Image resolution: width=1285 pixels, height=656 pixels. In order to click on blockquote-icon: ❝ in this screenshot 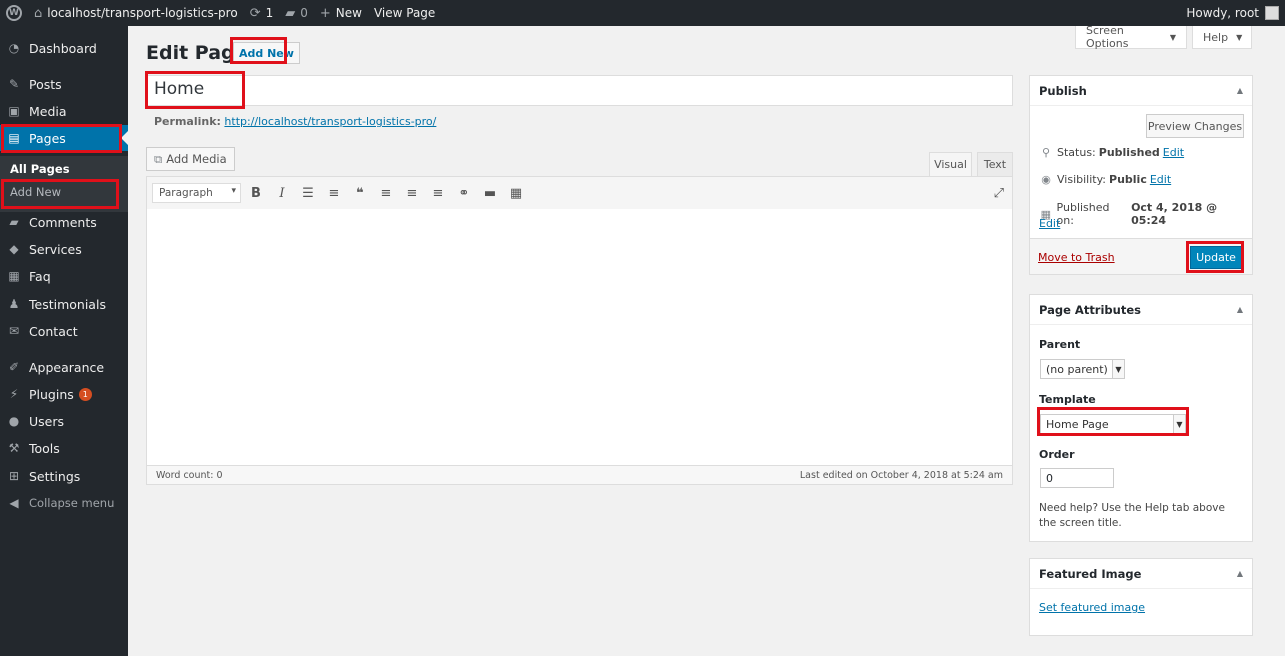, I will do `click(360, 193)`.